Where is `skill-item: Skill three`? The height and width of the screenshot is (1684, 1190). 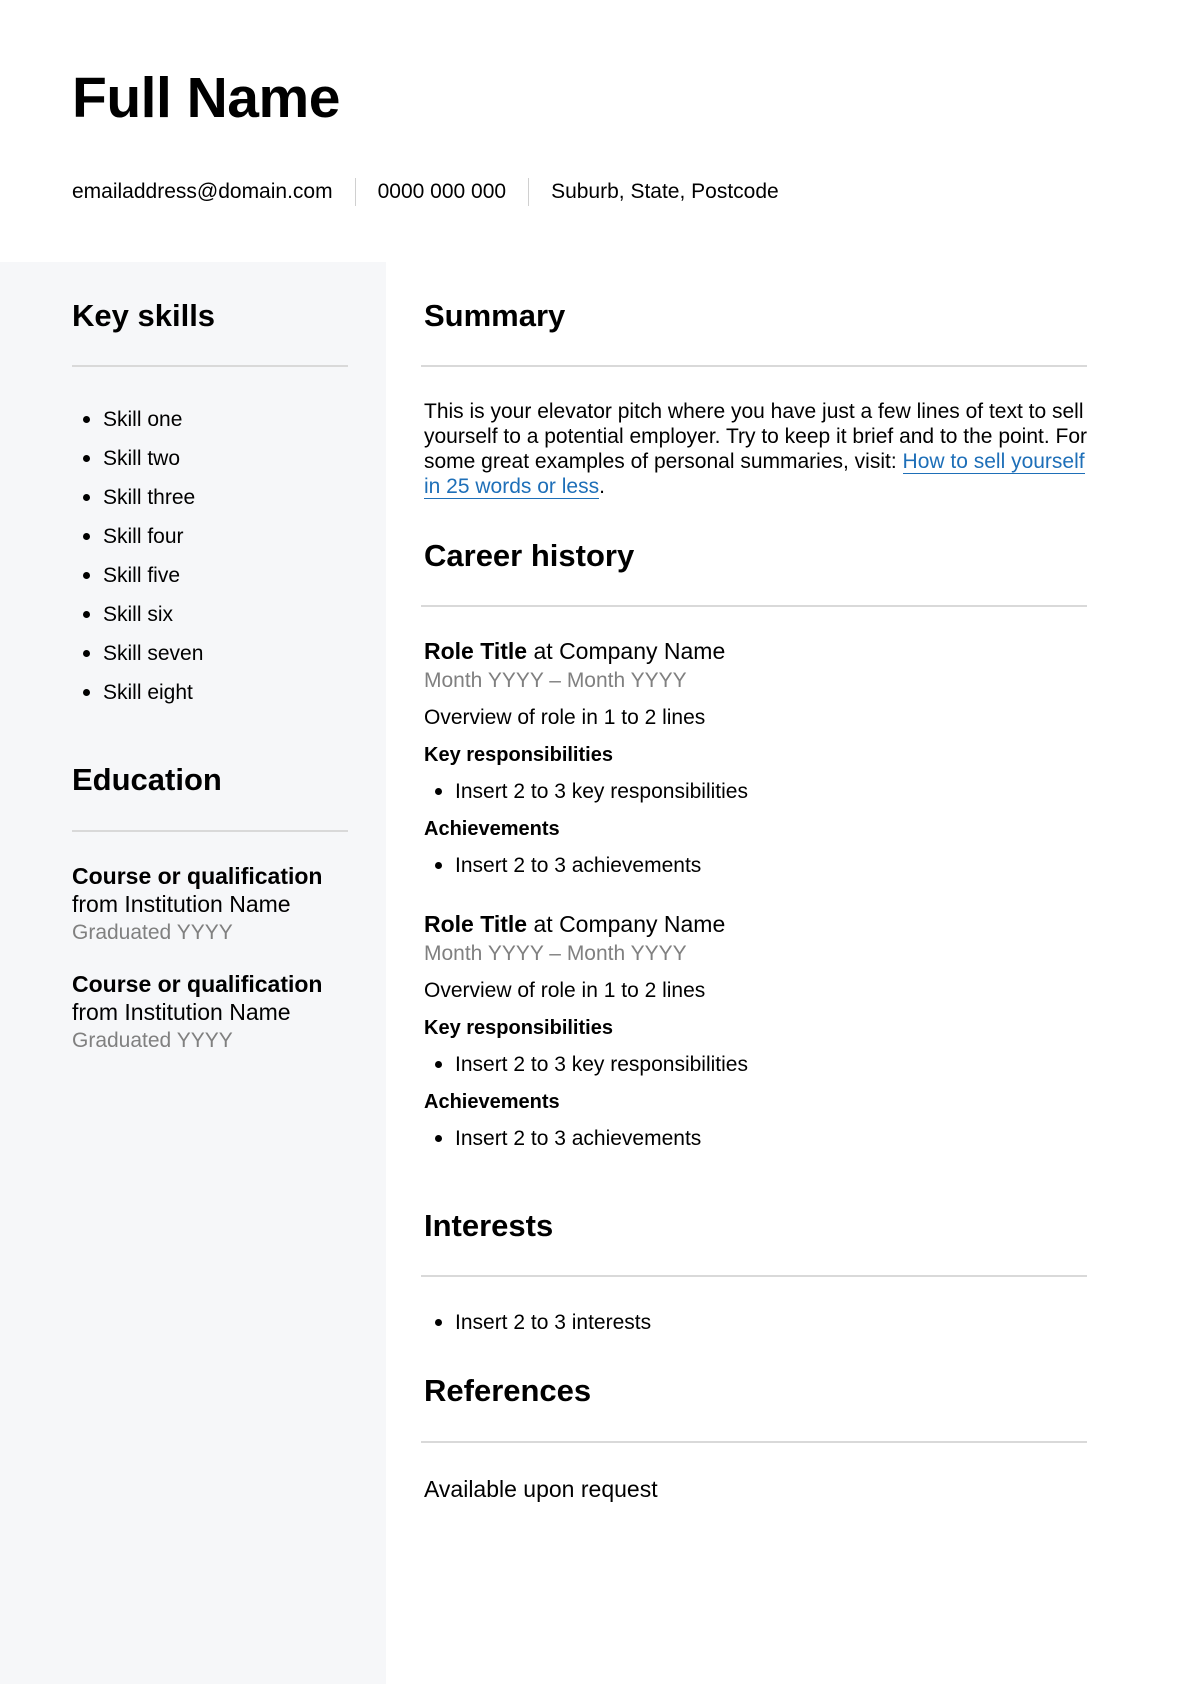
skill-item: Skill three is located at coordinates (137, 497).